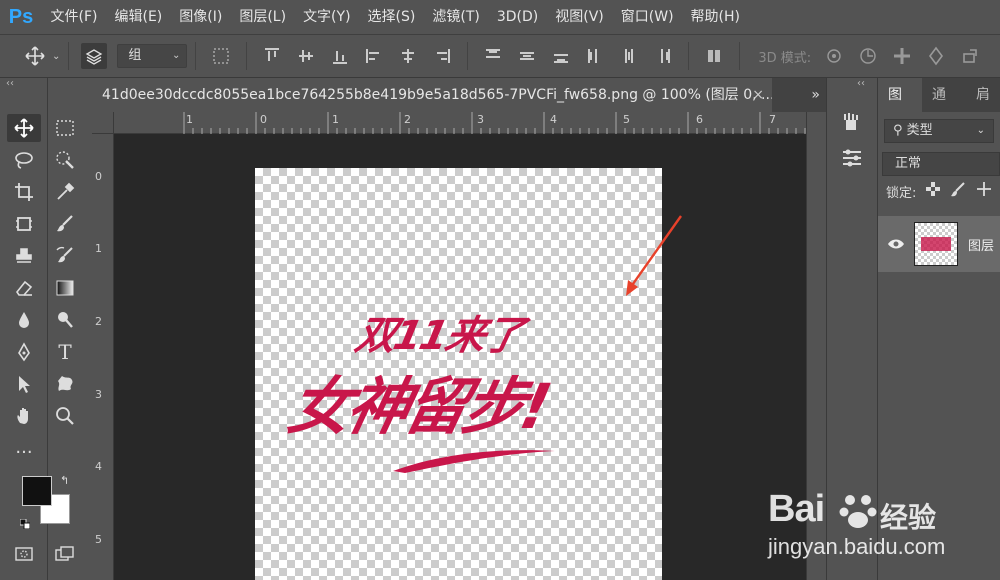 This screenshot has width=1000, height=580. What do you see at coordinates (340, 56) in the screenshot?
I see `align-bottom-icon` at bounding box center [340, 56].